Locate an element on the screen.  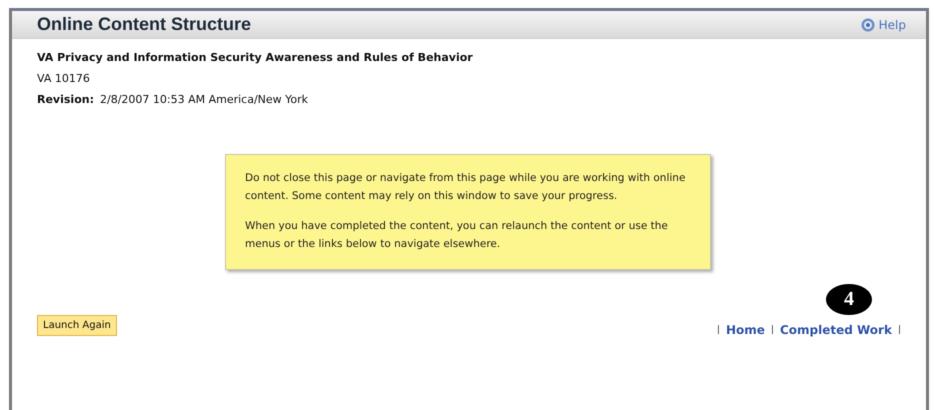
revision-label: Revision: is located at coordinates (65, 99).